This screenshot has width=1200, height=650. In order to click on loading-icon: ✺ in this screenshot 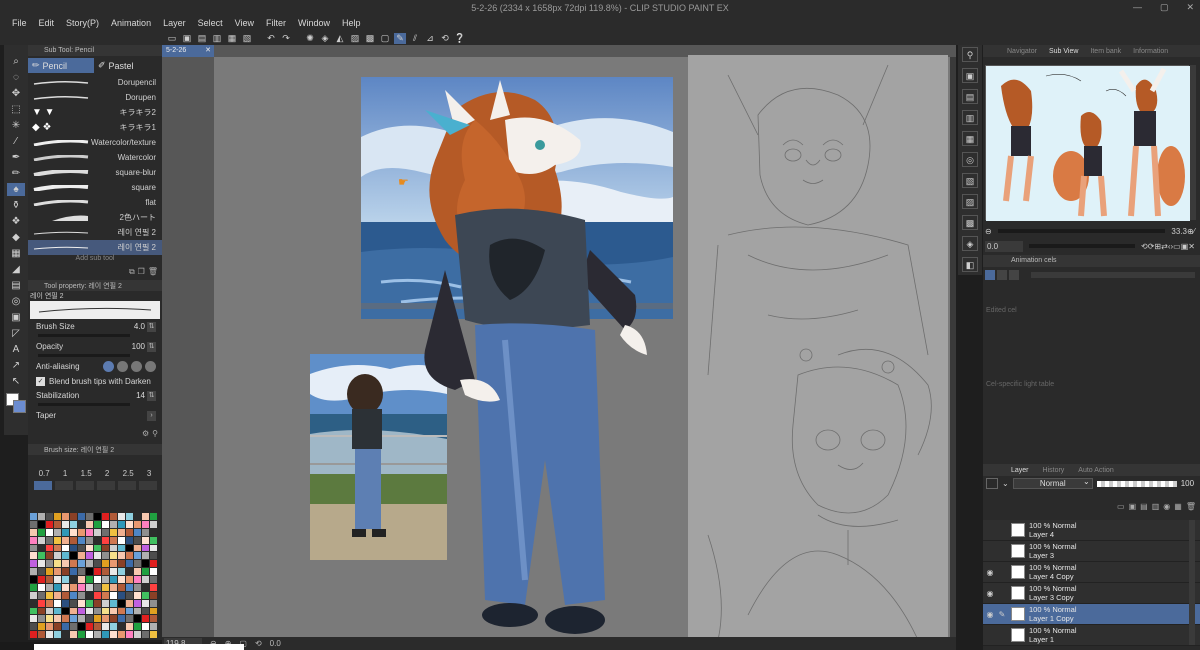, I will do `click(310, 38)`.